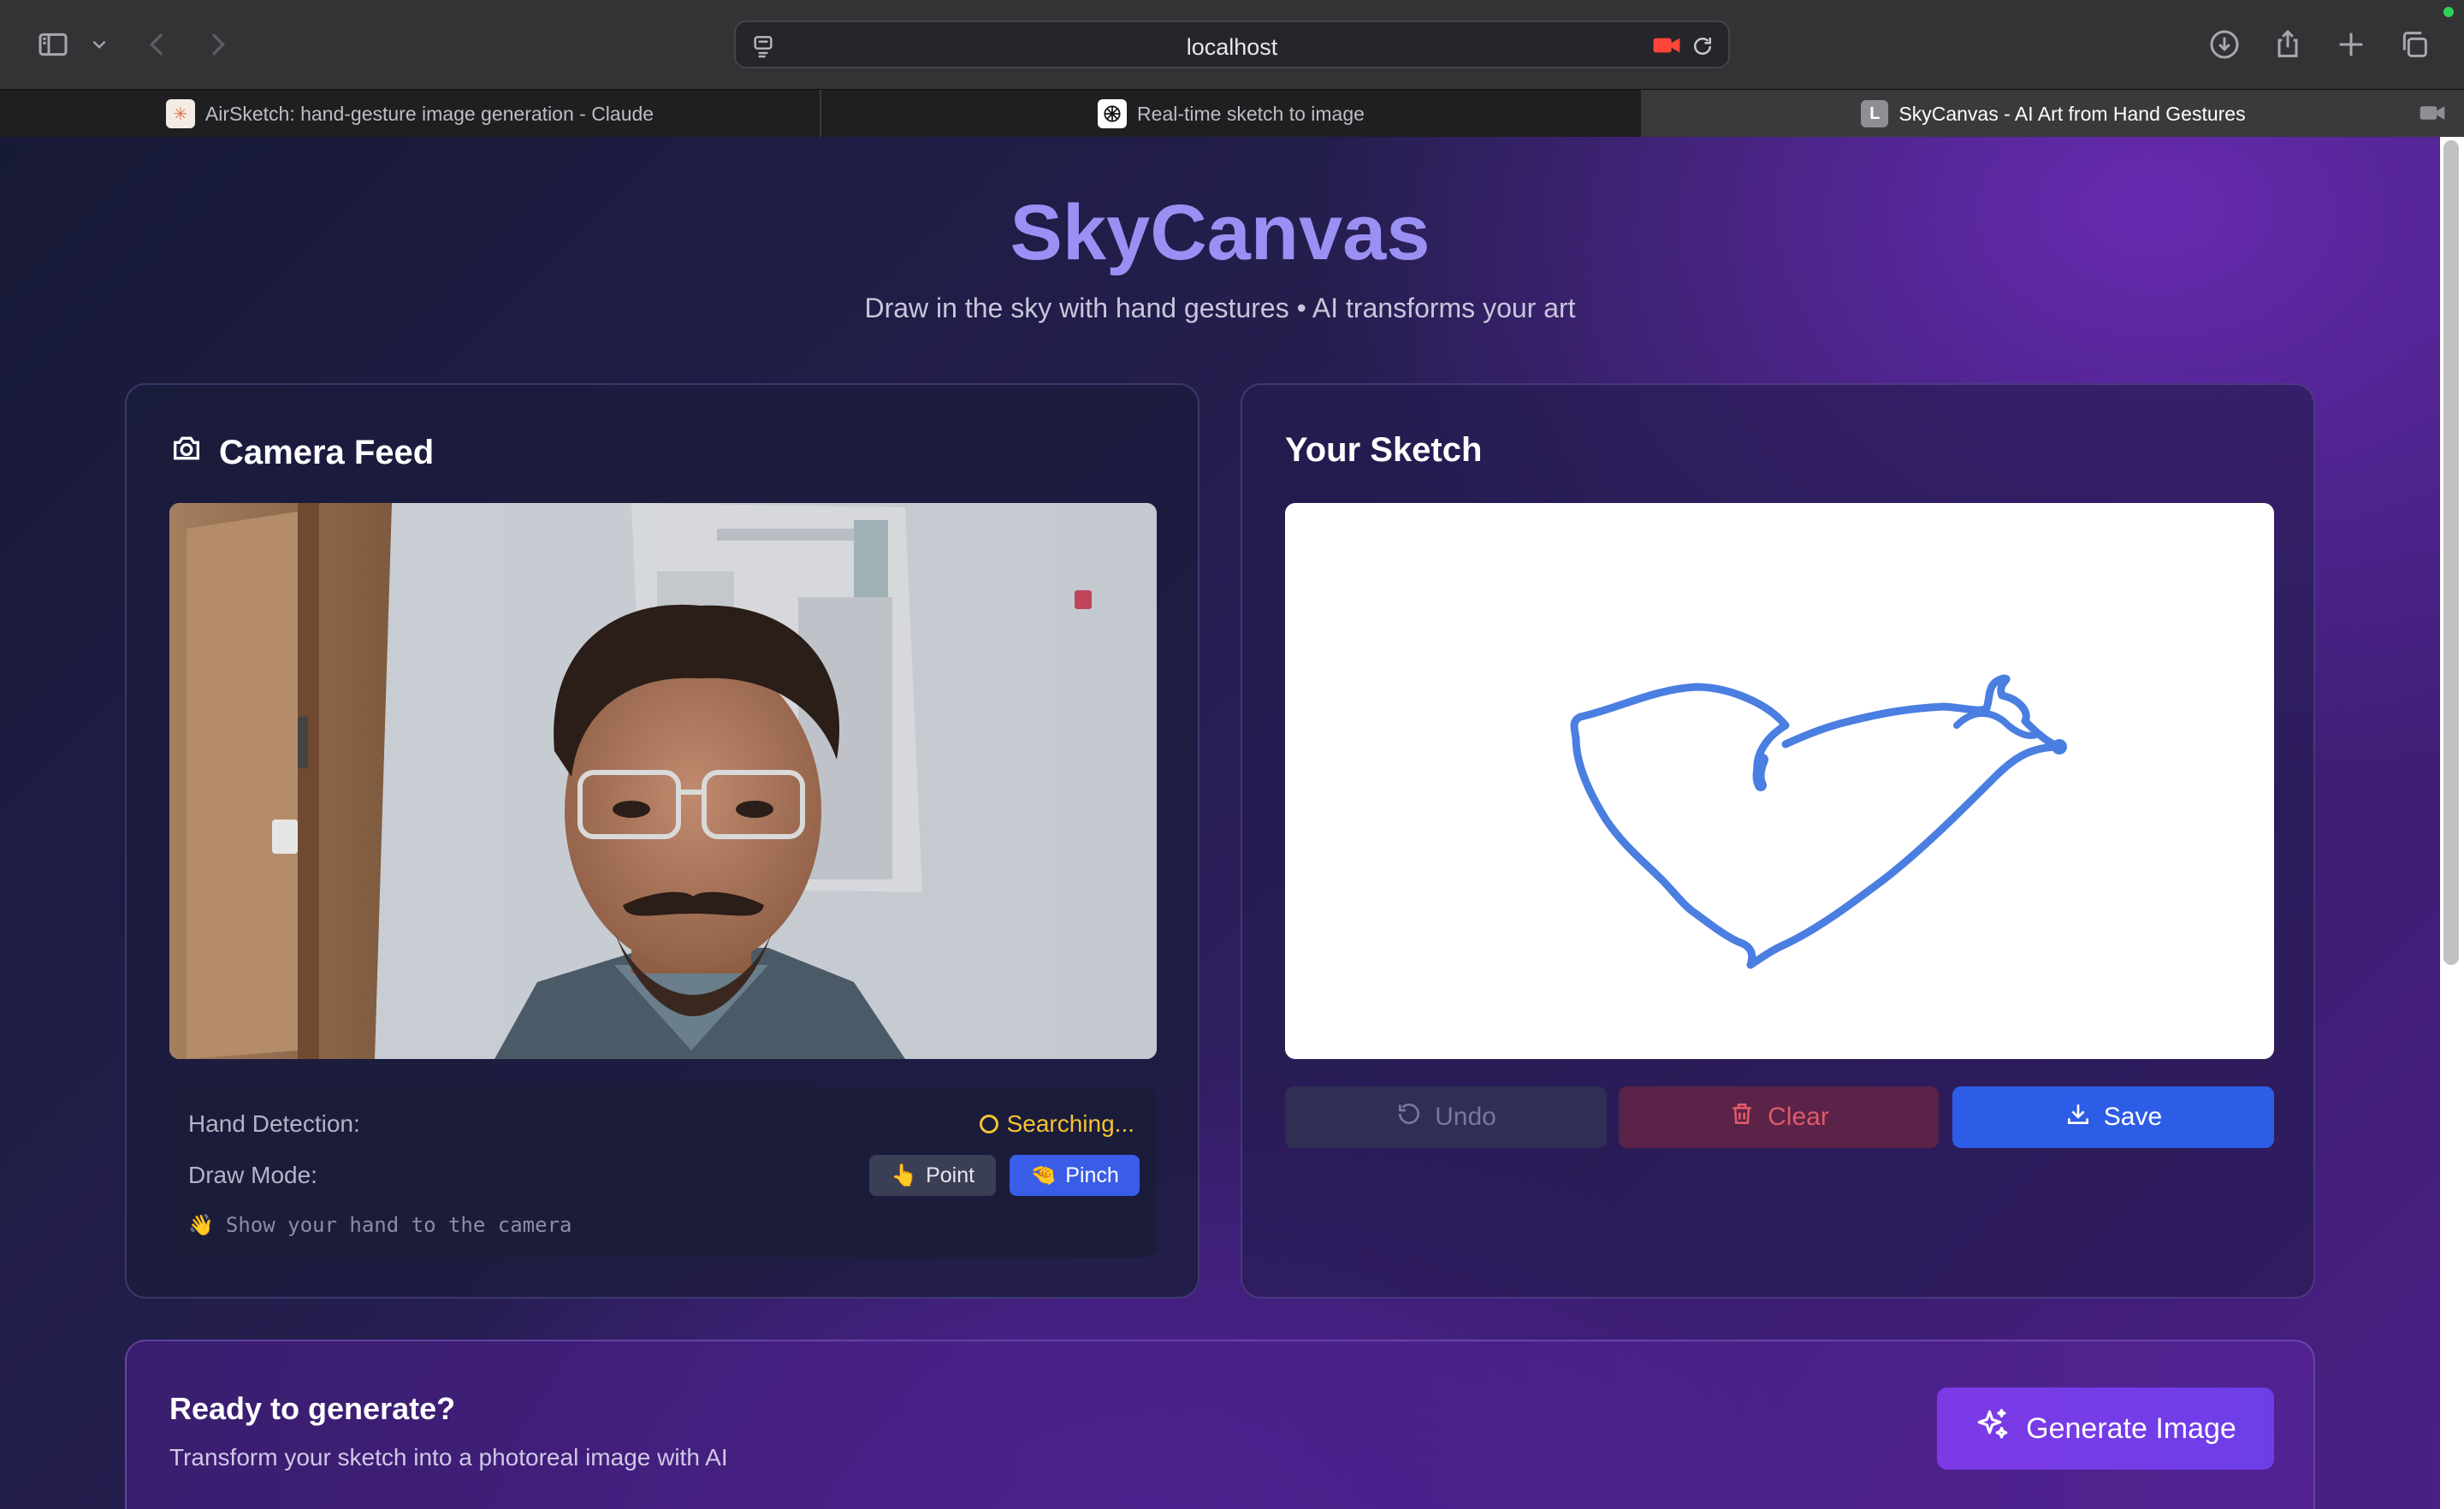  Describe the element at coordinates (2433, 114) in the screenshot. I see `tab-camera-icon` at that location.